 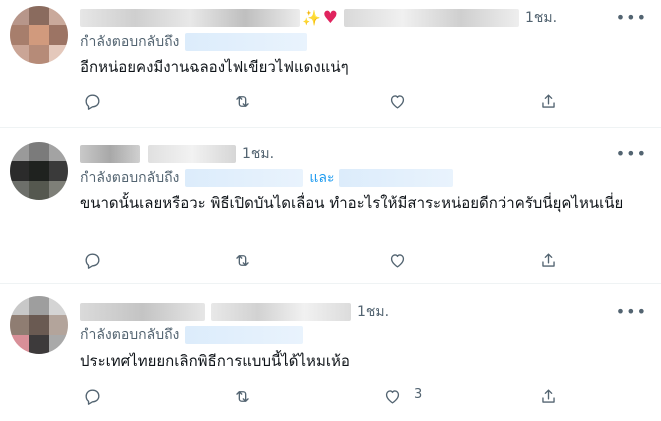 I want to click on and-label: และ, so click(x=322, y=178).